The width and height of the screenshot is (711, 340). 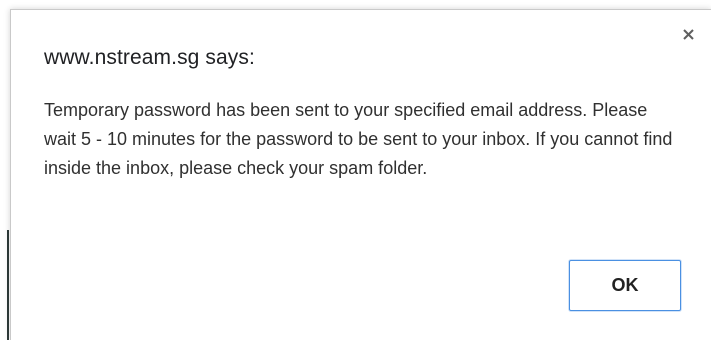 I want to click on page-background-strip, so click(x=8, y=285).